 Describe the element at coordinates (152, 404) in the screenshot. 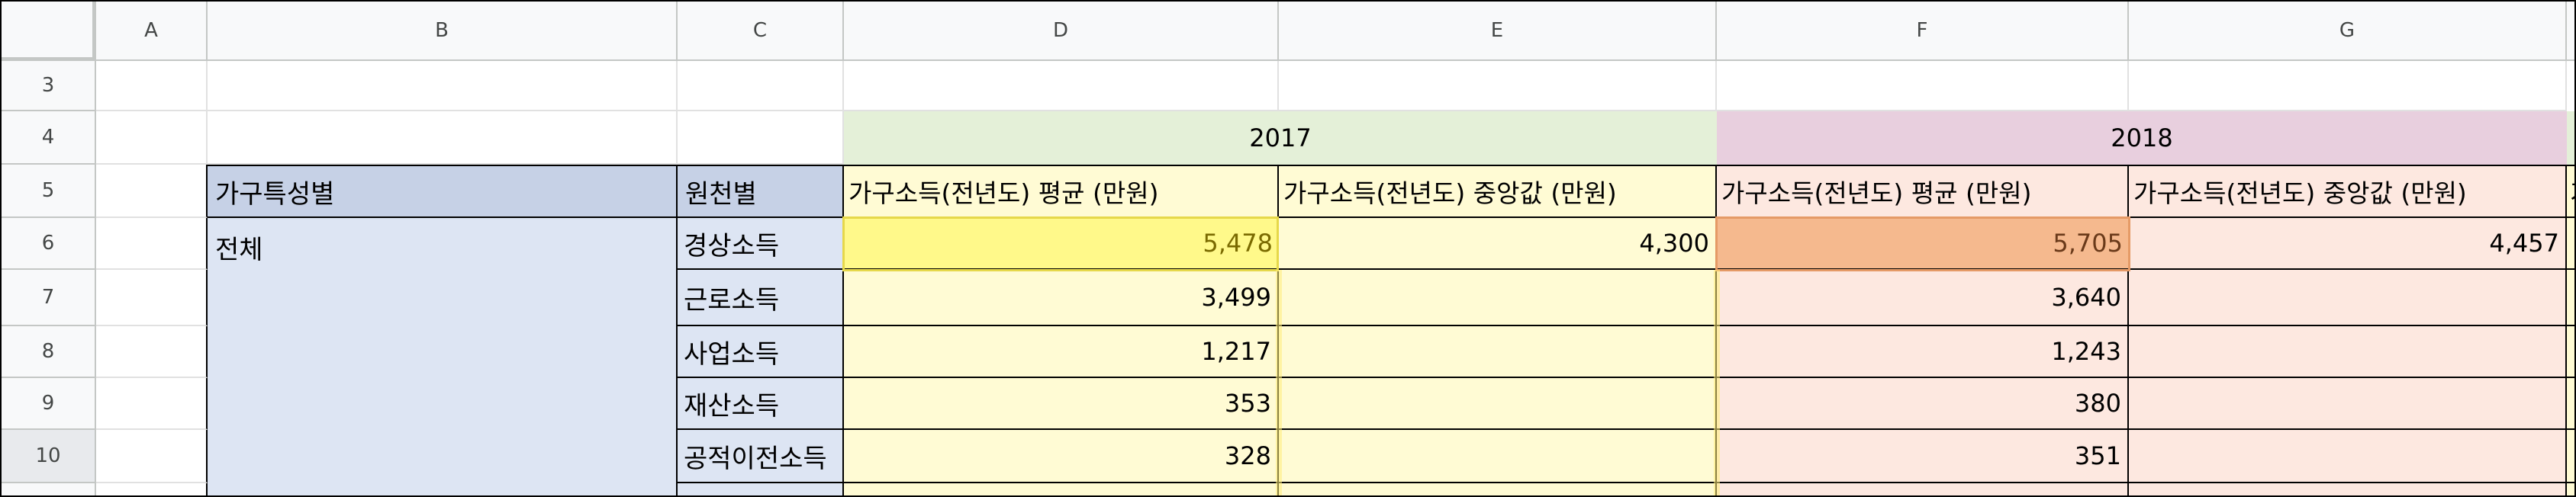

I see `cell-a9` at that location.